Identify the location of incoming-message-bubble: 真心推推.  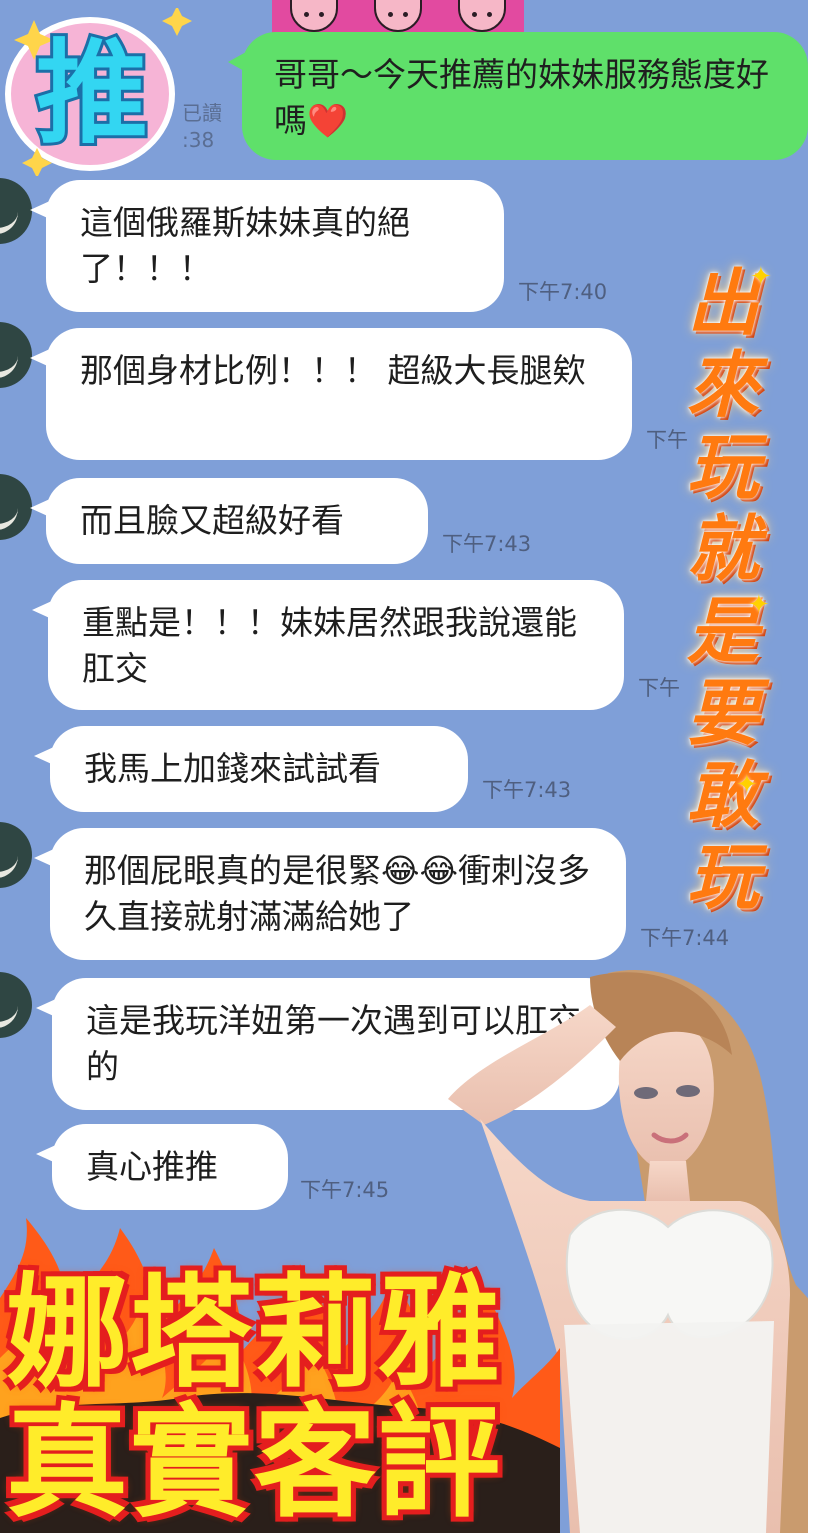
(162, 1167).